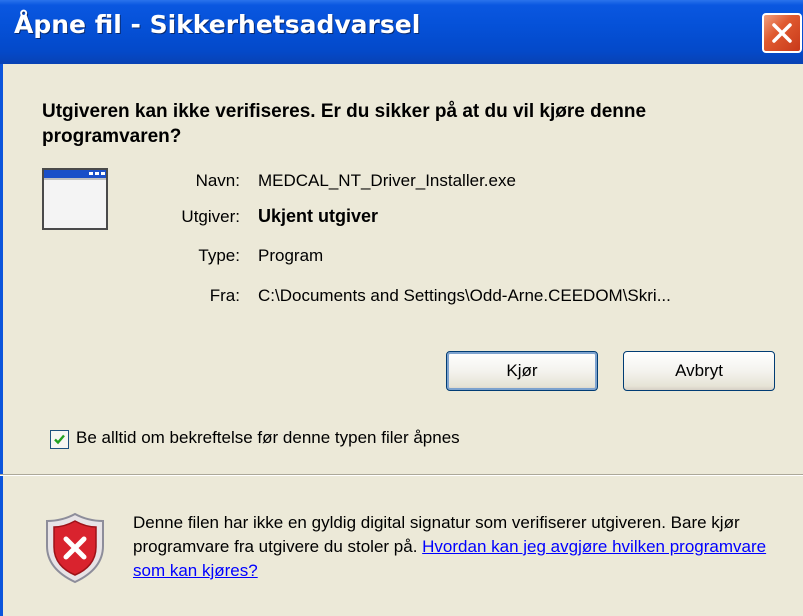  What do you see at coordinates (210, 216) in the screenshot?
I see `publisher-label: Utgiver:` at bounding box center [210, 216].